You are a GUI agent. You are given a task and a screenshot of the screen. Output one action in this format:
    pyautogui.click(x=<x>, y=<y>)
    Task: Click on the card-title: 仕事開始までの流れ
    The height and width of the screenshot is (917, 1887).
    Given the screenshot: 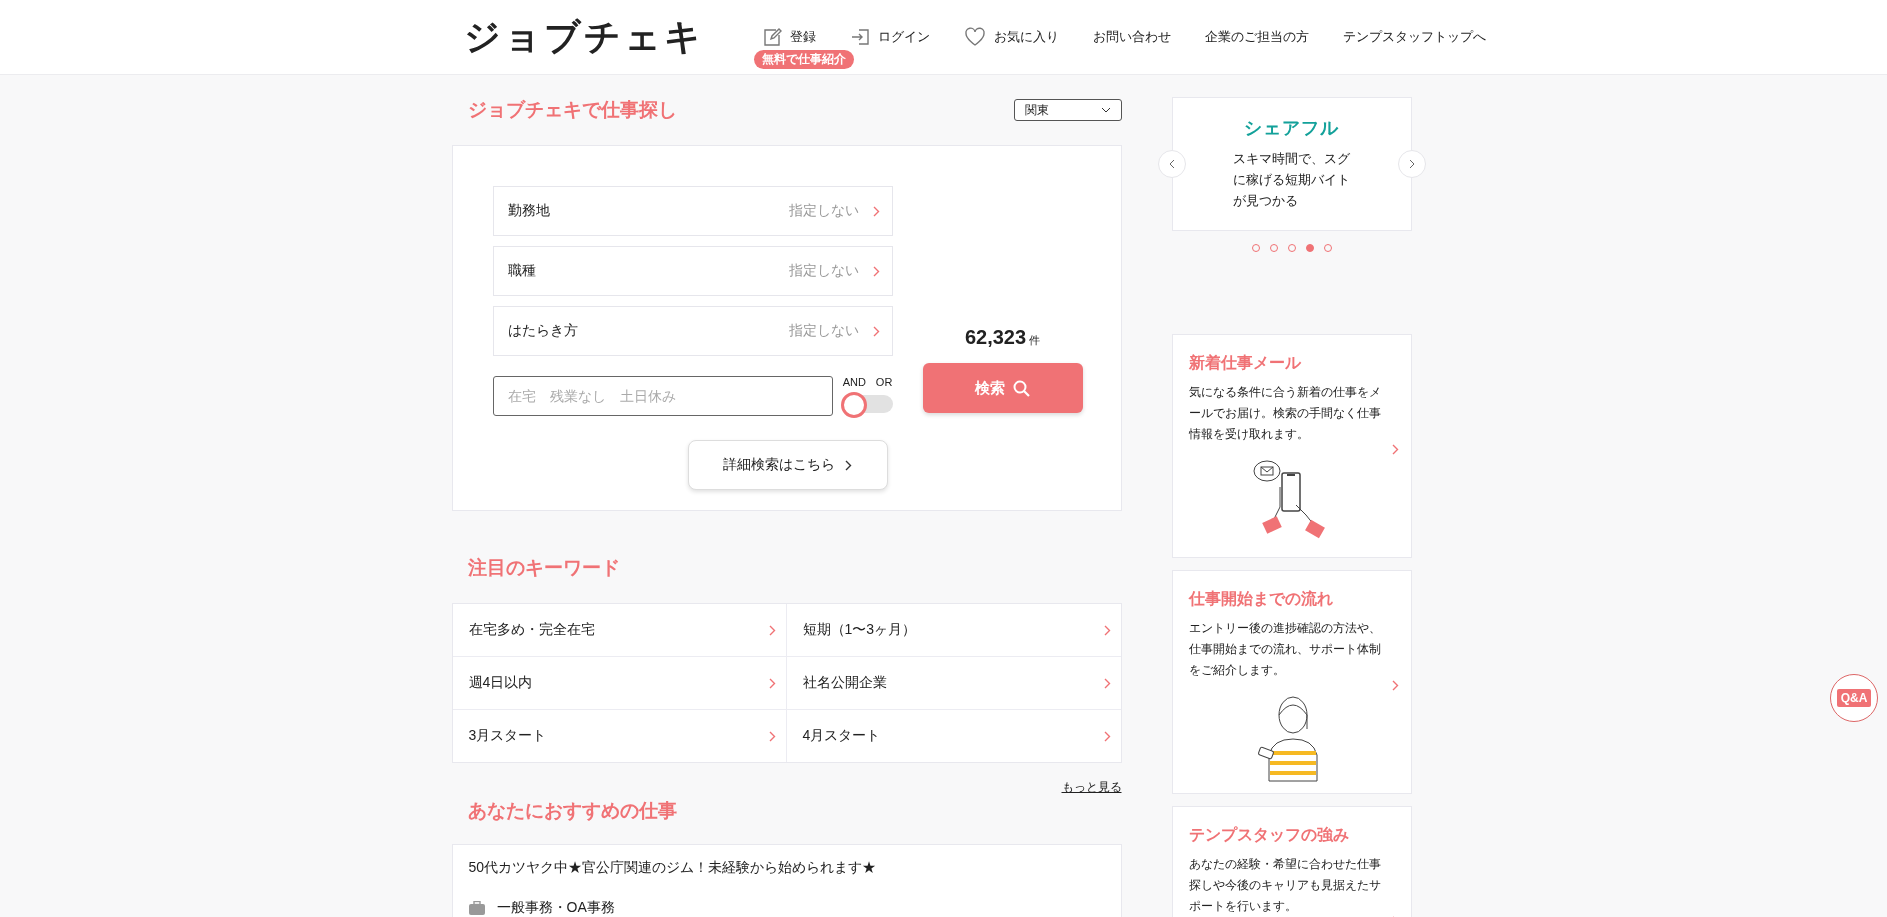 What is the action you would take?
    pyautogui.click(x=1261, y=599)
    